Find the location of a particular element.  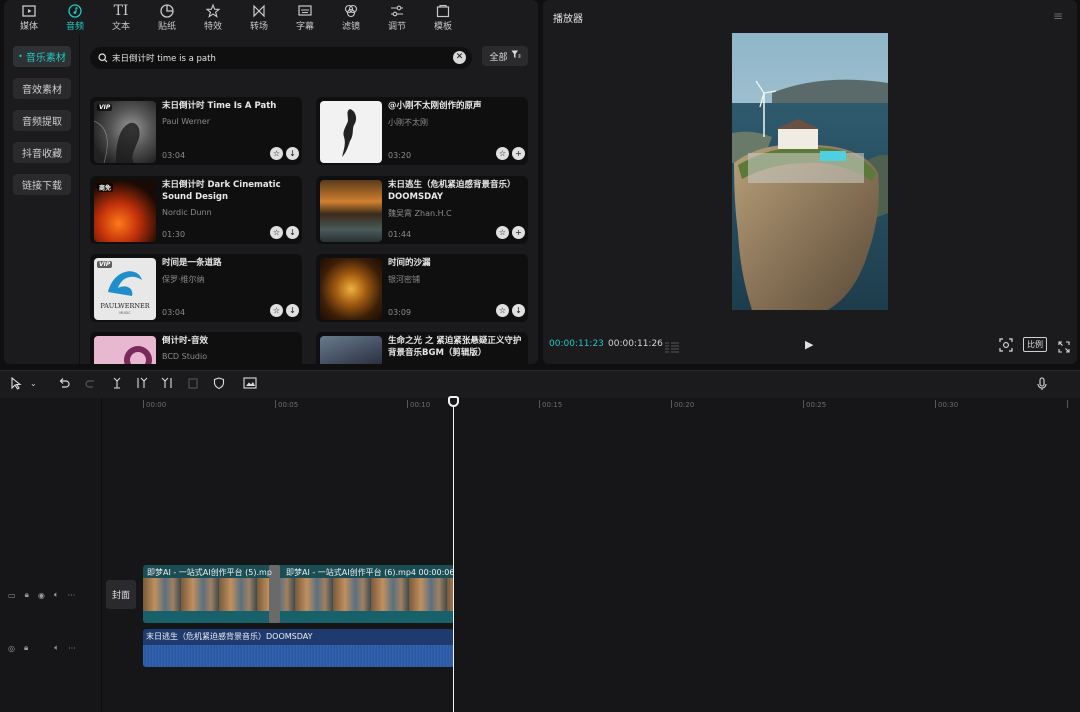

ruler-tick: 00:10 is located at coordinates (420, 405).